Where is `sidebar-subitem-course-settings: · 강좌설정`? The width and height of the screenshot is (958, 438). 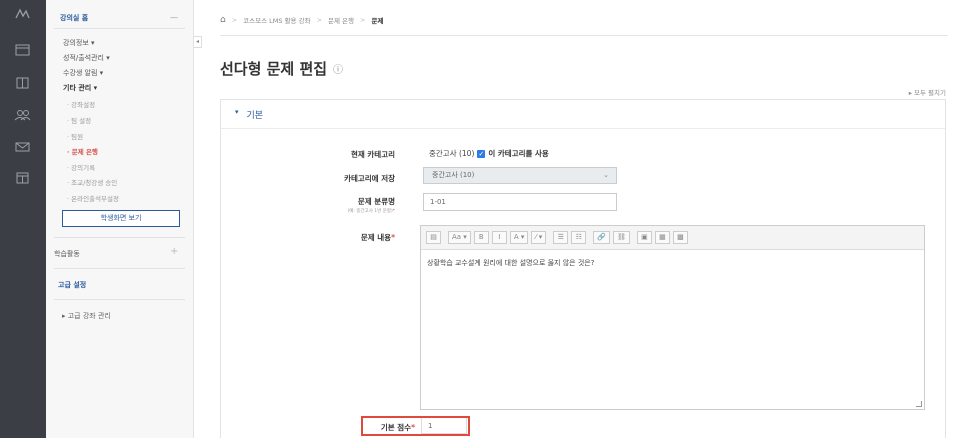
sidebar-subitem-course-settings: · 강좌설정 is located at coordinates (81, 104).